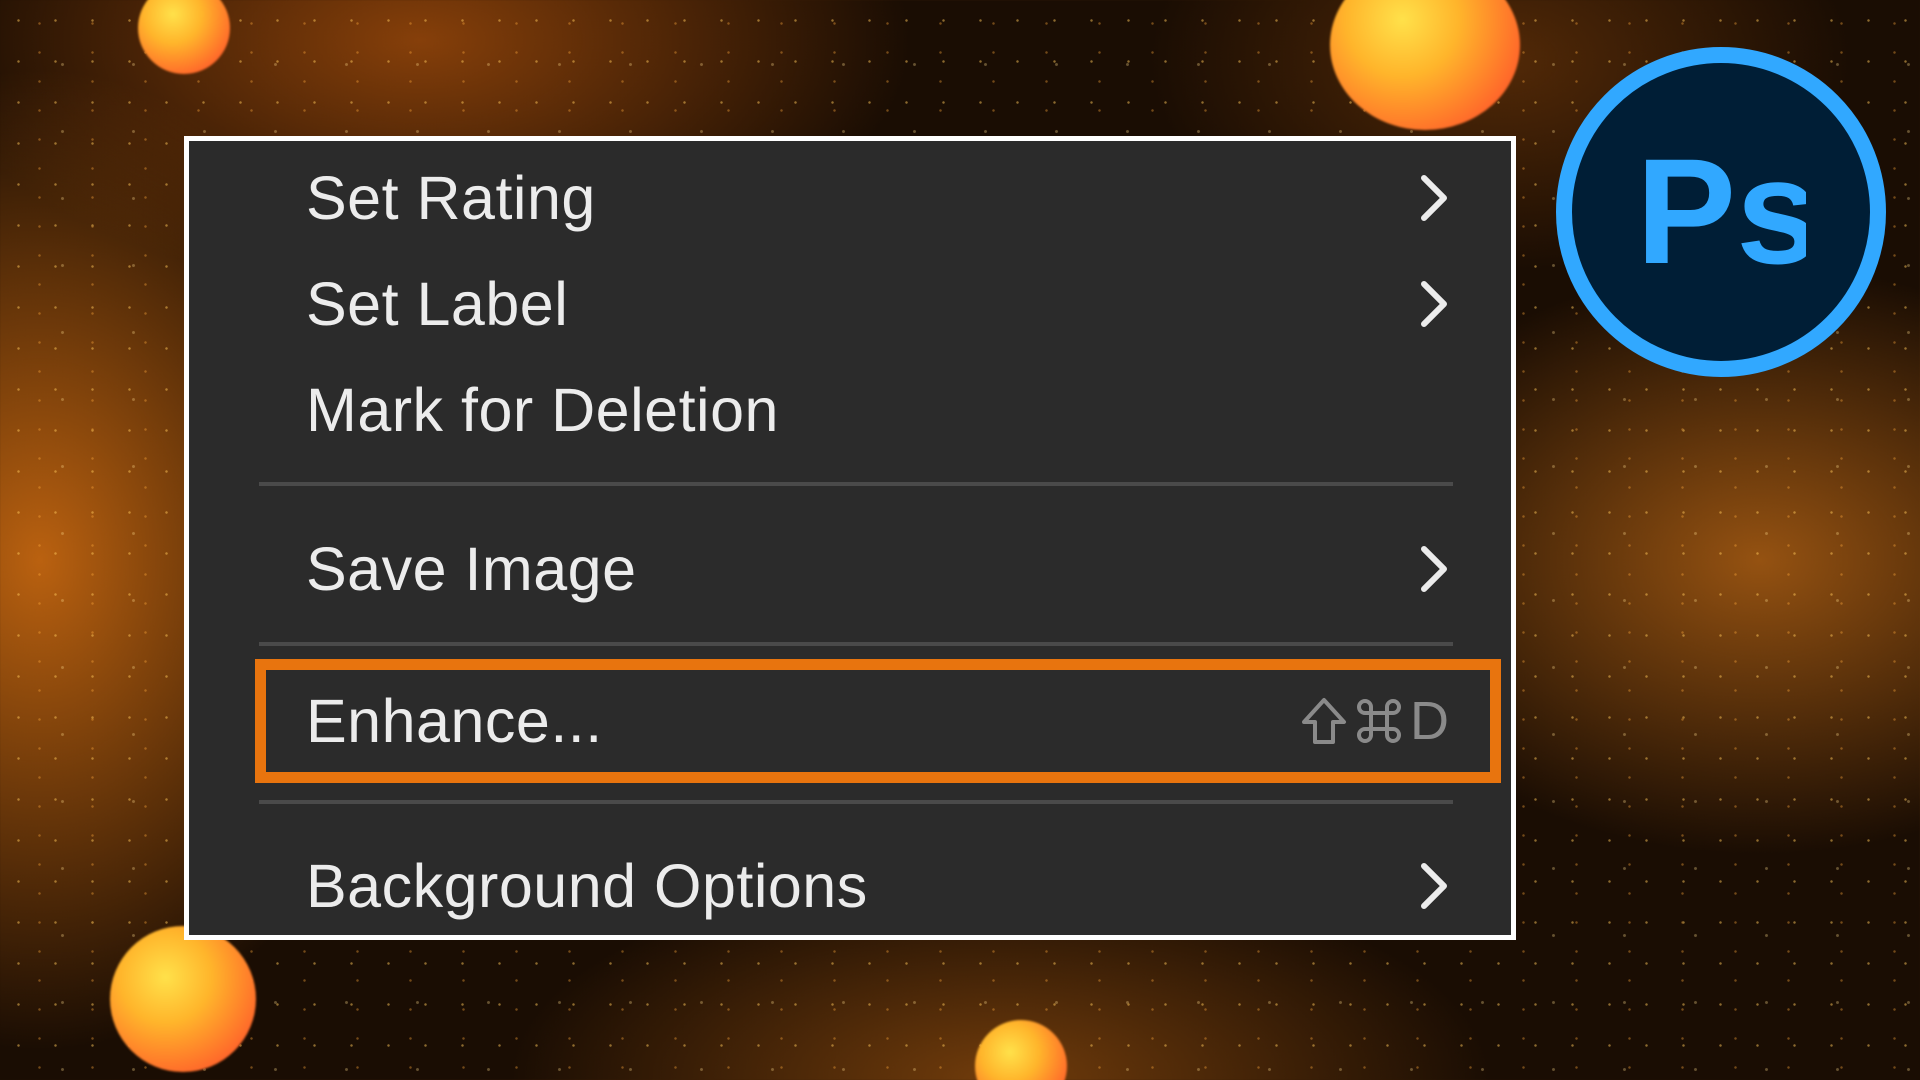 The height and width of the screenshot is (1080, 1920). What do you see at coordinates (850, 304) in the screenshot?
I see `menu-item-set-label: Set Label` at bounding box center [850, 304].